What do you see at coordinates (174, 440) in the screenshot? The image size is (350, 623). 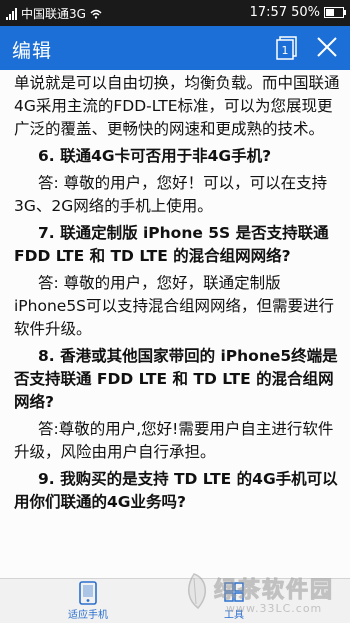 I see `faq-answer: 答:尊敬的用户,您好!需要用户自主进行软件升级，风险由用户自行承担。` at bounding box center [174, 440].